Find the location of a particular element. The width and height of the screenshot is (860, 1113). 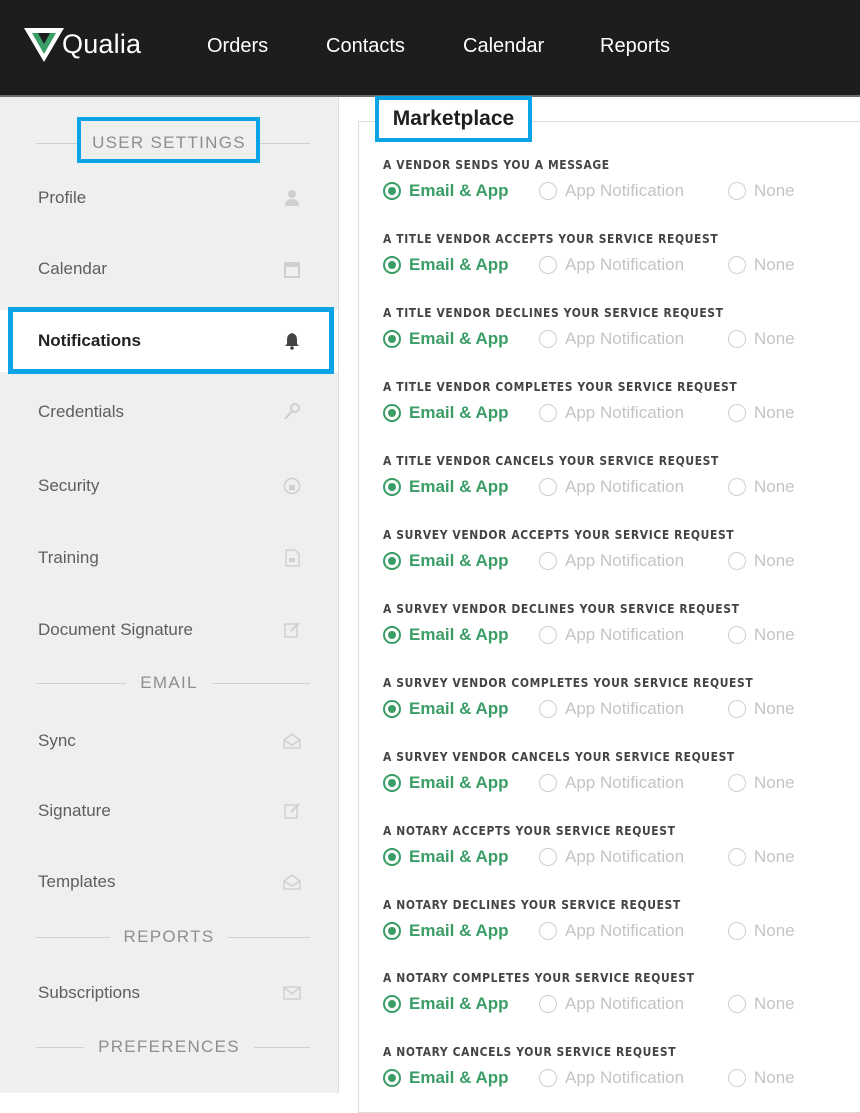

sidebar-item-profile: Profile is located at coordinates (169, 198).